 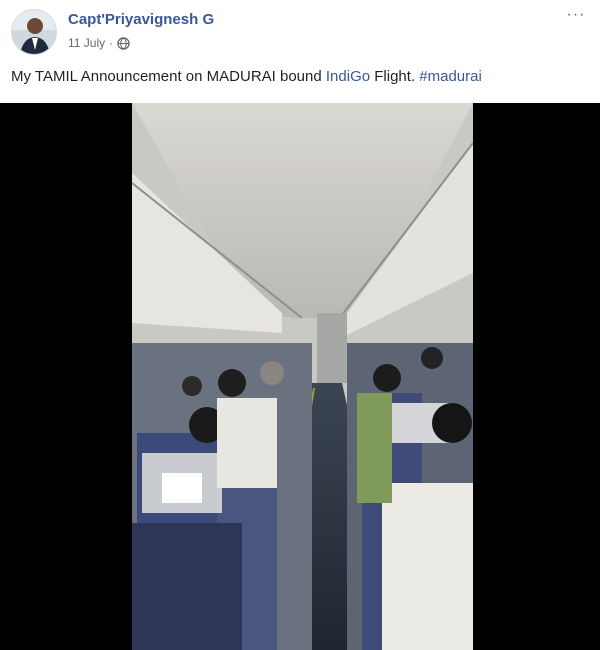 I want to click on post-header: Capt'Priyavignesh G 11 July · ···, so click(x=300, y=31).